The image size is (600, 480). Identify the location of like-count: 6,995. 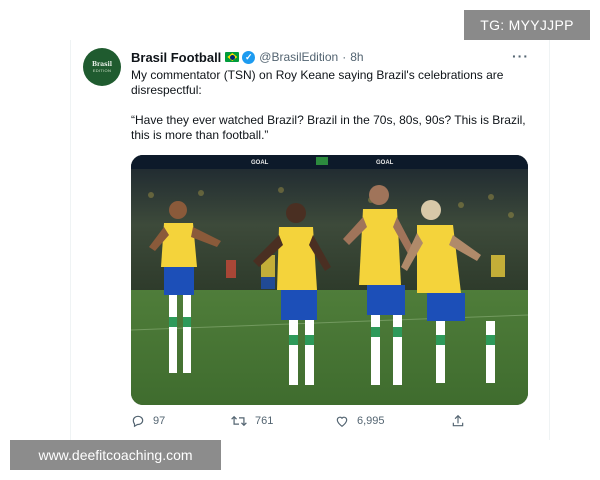
(371, 421).